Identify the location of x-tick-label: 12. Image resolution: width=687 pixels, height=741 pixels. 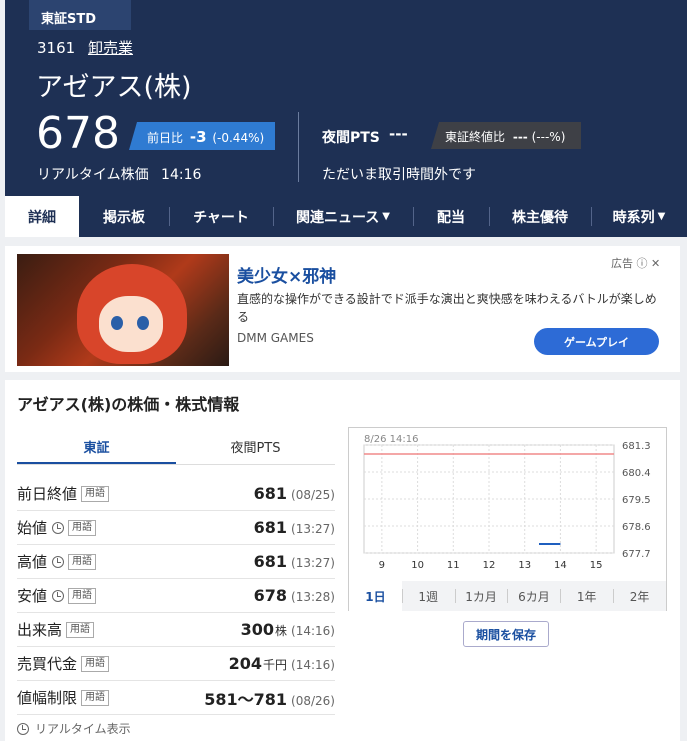
(489, 565).